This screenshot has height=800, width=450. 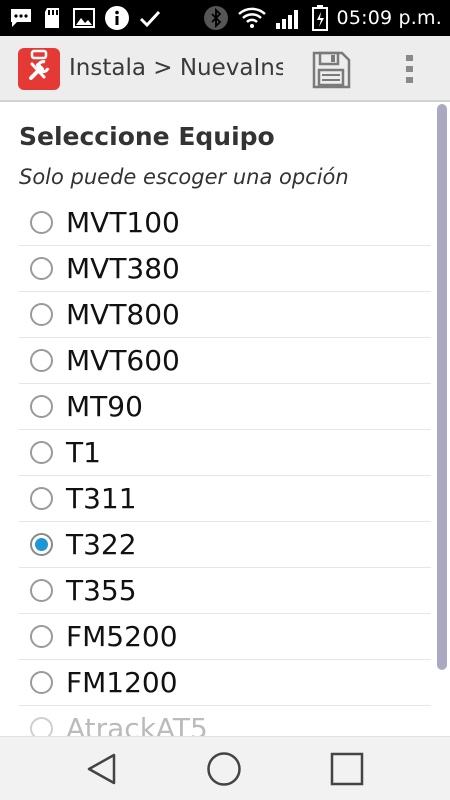 What do you see at coordinates (52, 18) in the screenshot?
I see `sd-card-icon` at bounding box center [52, 18].